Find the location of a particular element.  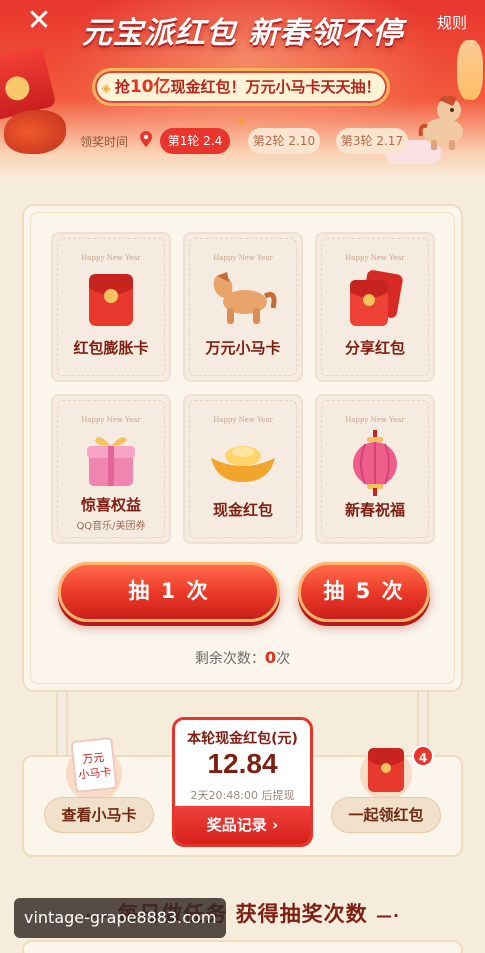

pony-icon is located at coordinates (245, 298).